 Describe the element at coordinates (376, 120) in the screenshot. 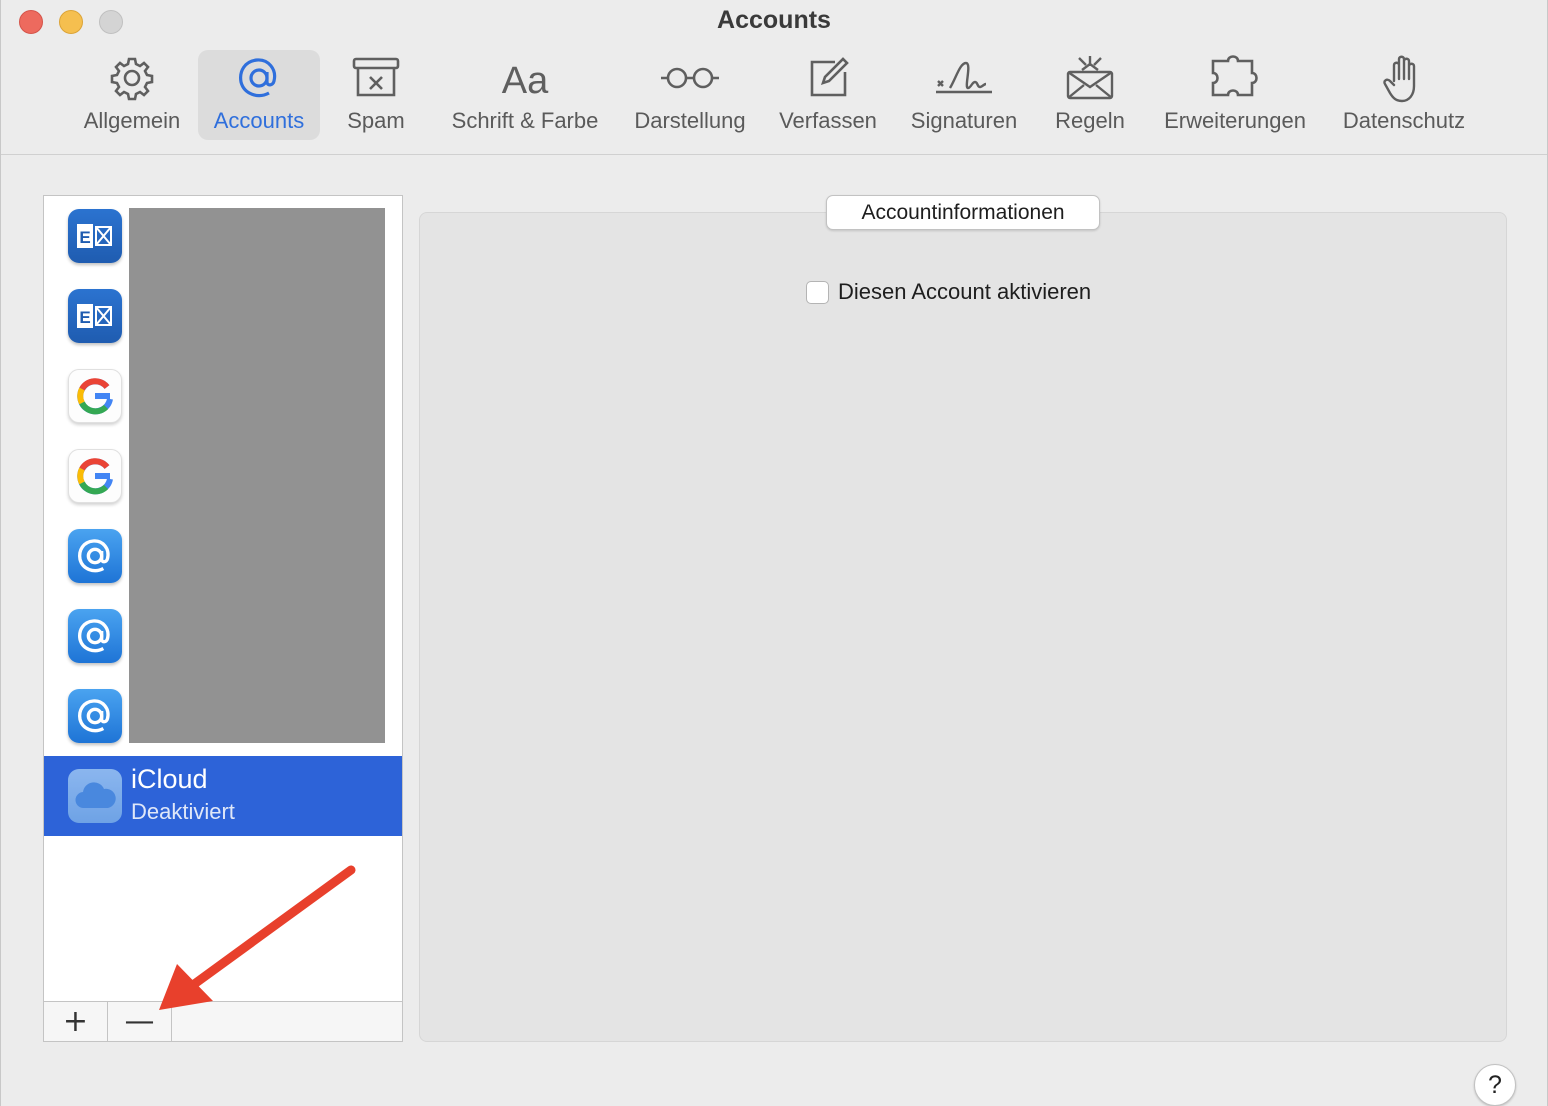

I see `tab-label: Spam` at that location.